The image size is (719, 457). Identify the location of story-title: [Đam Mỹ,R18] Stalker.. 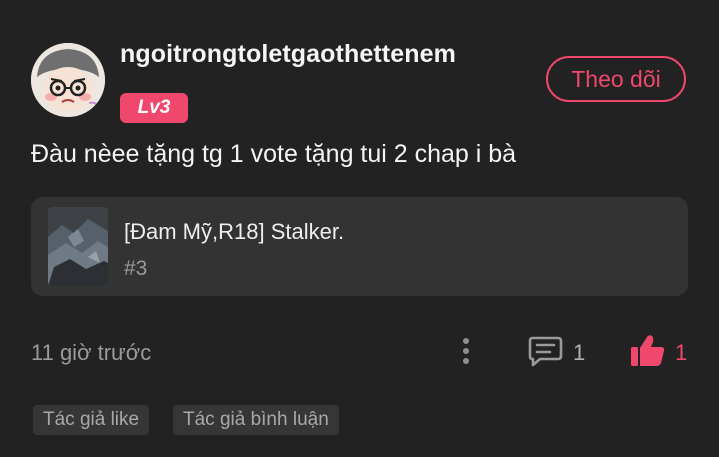
(234, 231).